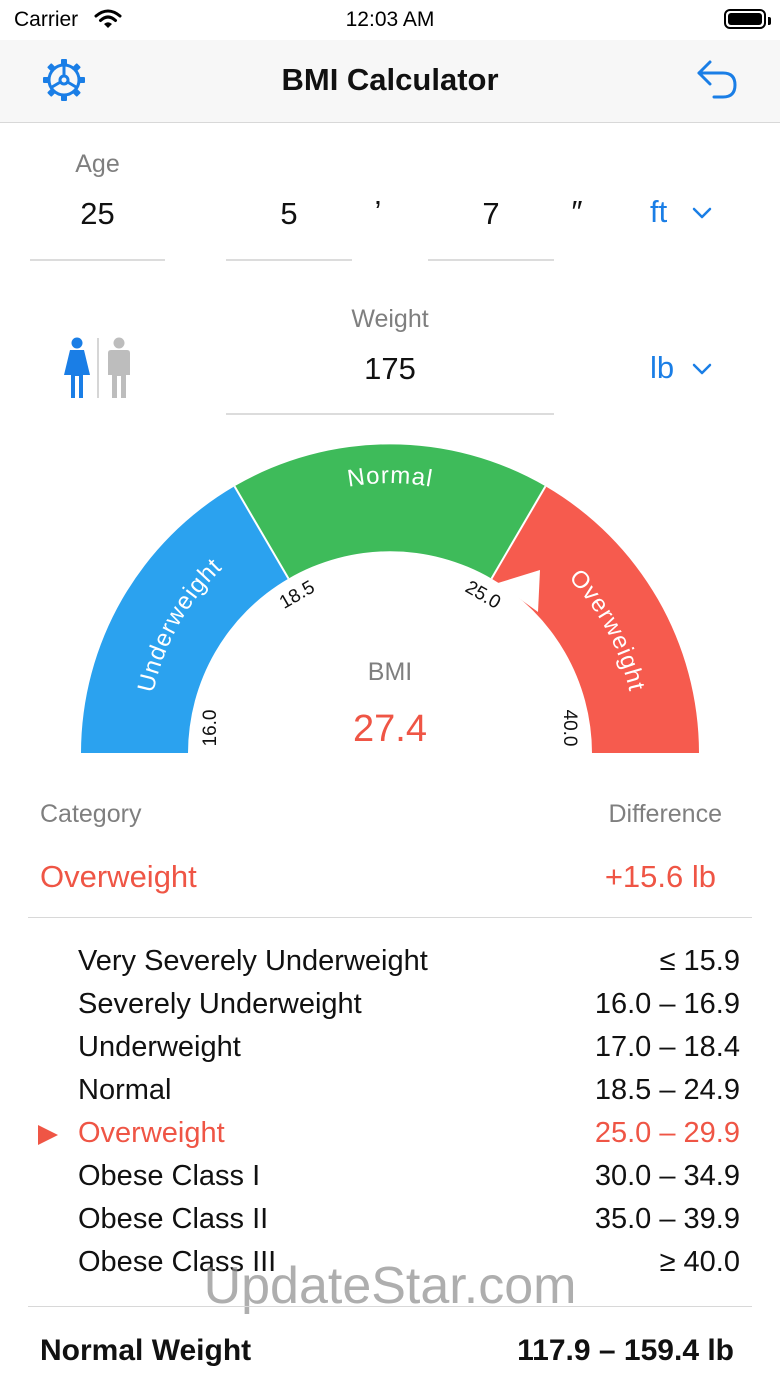 The height and width of the screenshot is (1387, 780). What do you see at coordinates (289, 214) in the screenshot?
I see `height-feet-field: 5` at bounding box center [289, 214].